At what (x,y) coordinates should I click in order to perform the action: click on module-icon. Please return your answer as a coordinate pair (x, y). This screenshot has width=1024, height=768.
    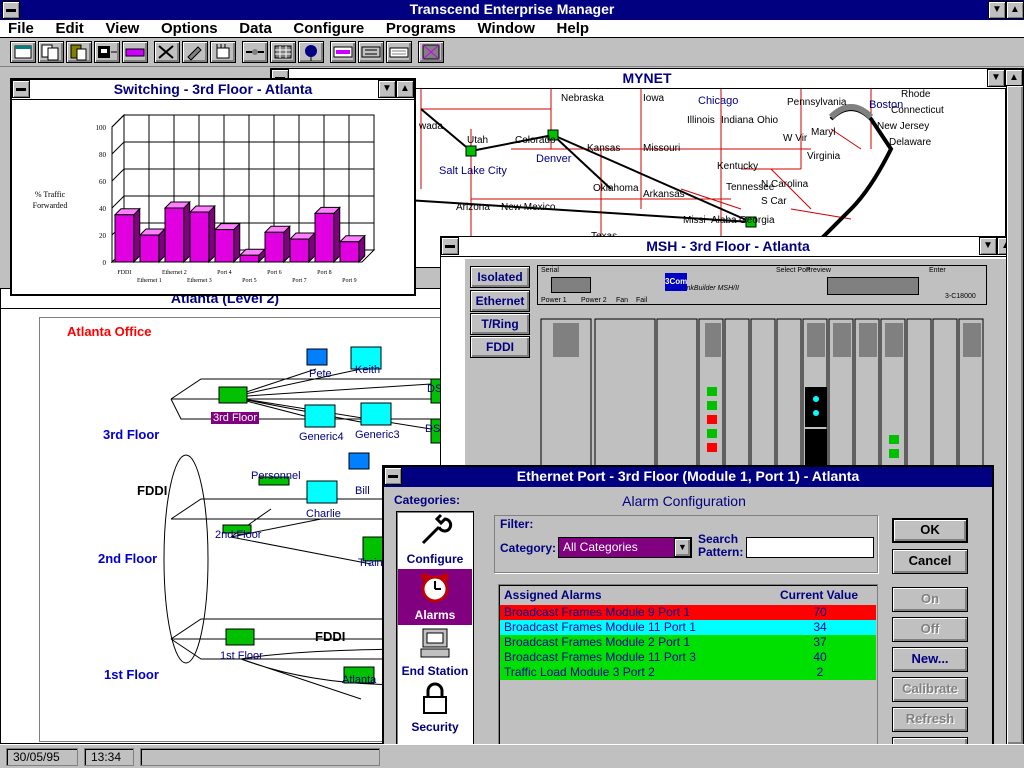
    Looking at the image, I should click on (371, 52).